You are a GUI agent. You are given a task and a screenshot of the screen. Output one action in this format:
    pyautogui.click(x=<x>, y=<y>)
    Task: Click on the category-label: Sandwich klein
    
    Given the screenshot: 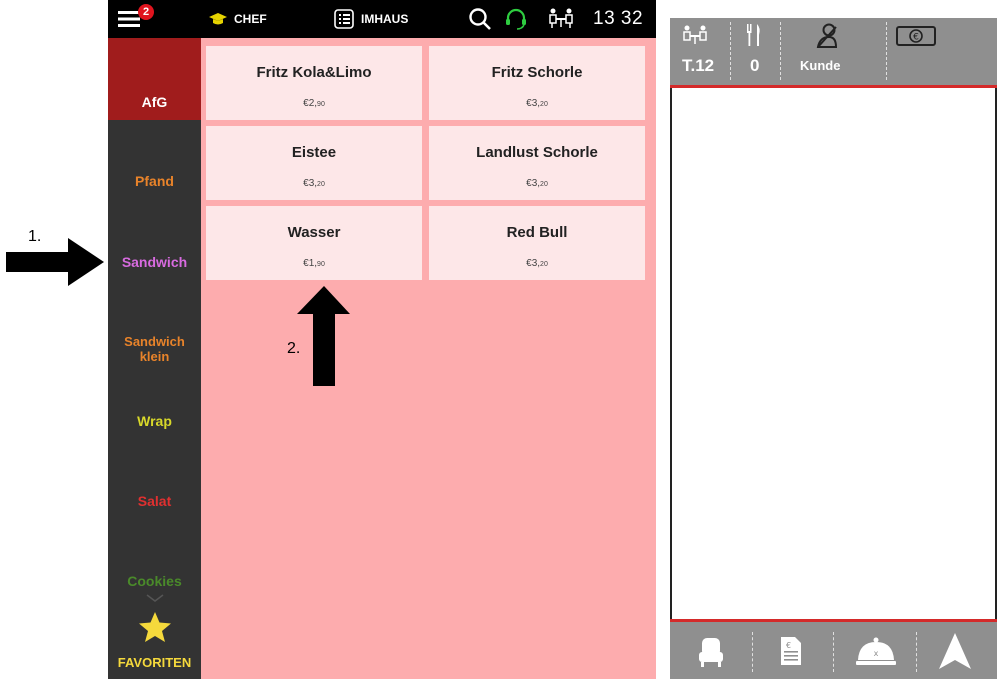 What is the action you would take?
    pyautogui.click(x=154, y=349)
    